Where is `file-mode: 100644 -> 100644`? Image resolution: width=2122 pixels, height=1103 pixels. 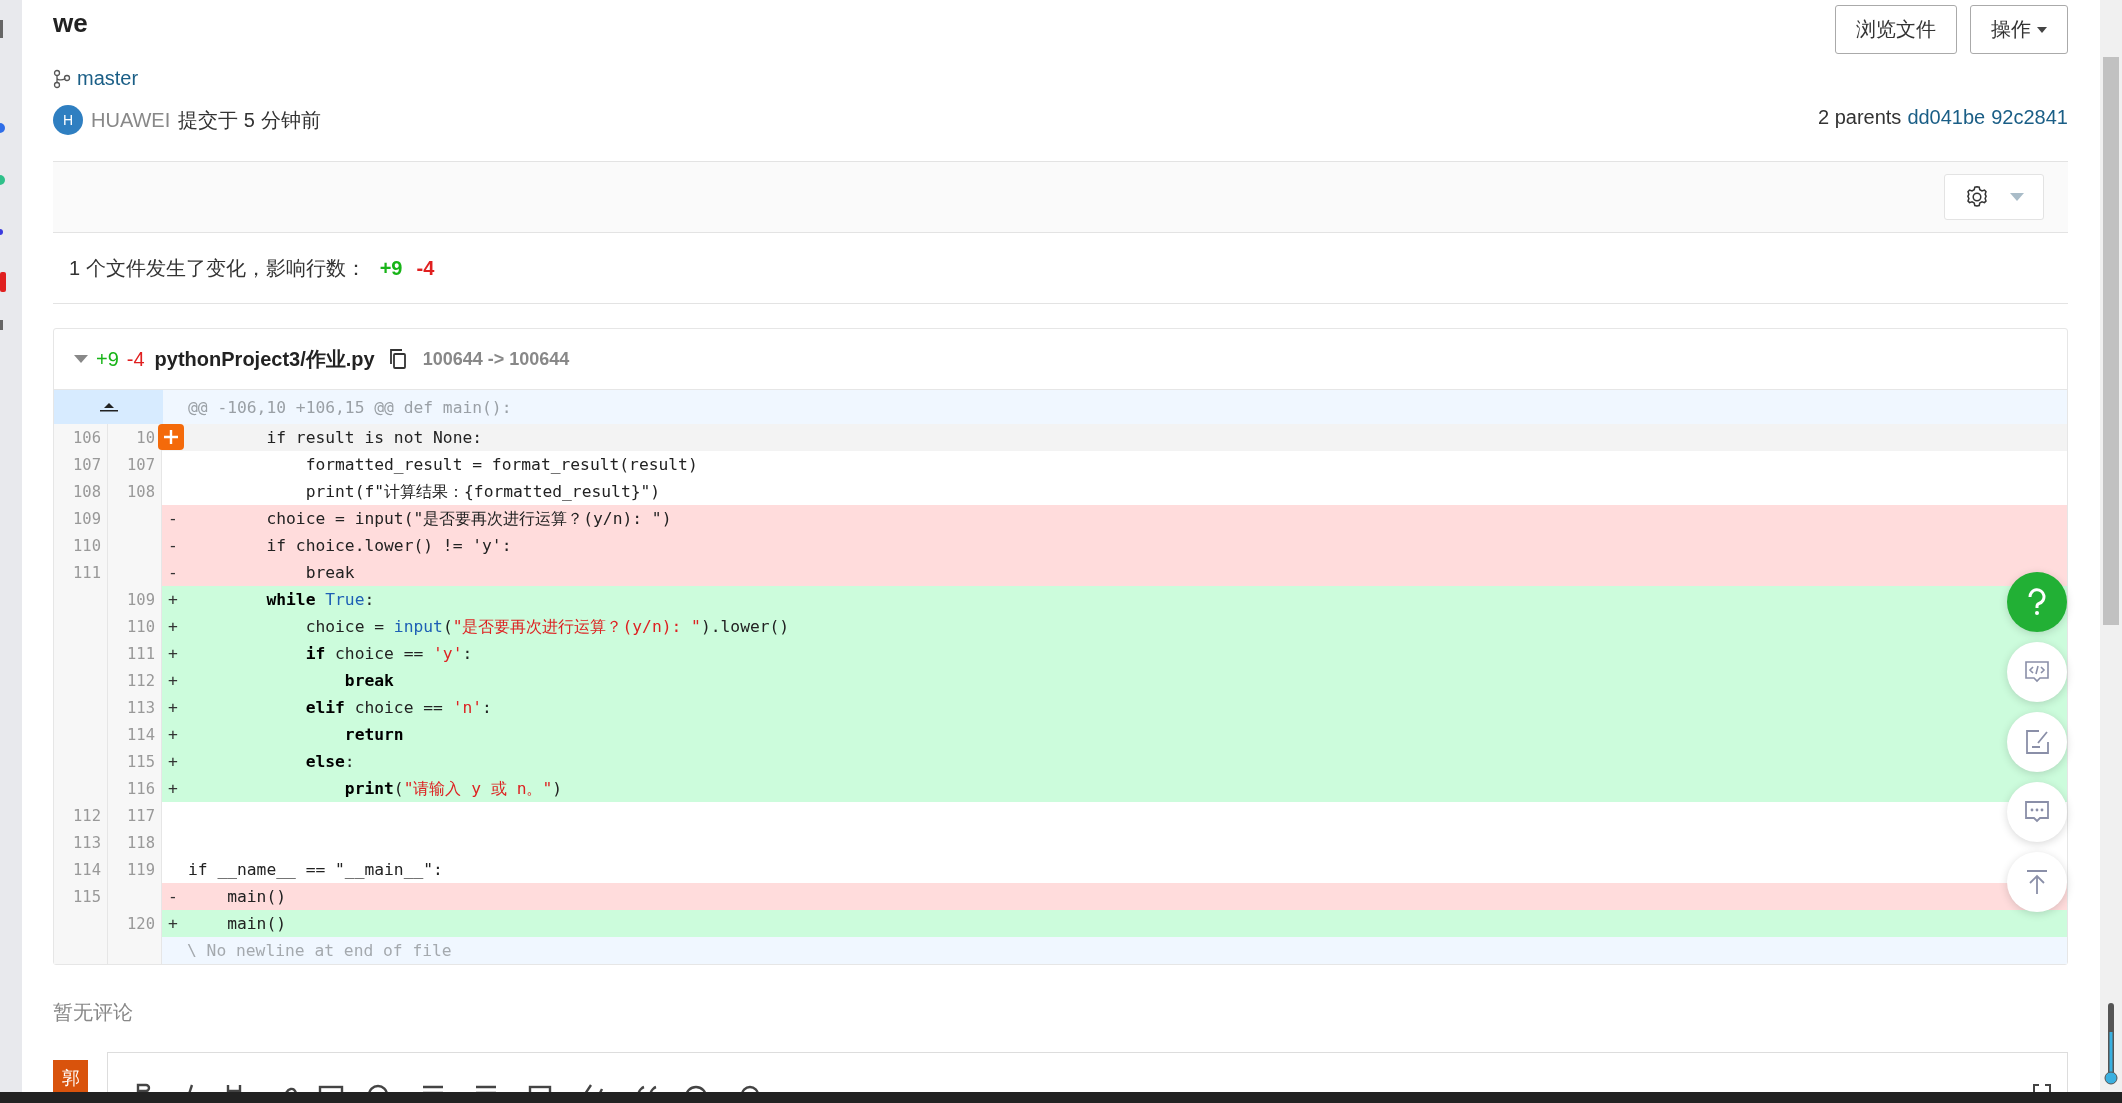 file-mode: 100644 -> 100644 is located at coordinates (496, 359).